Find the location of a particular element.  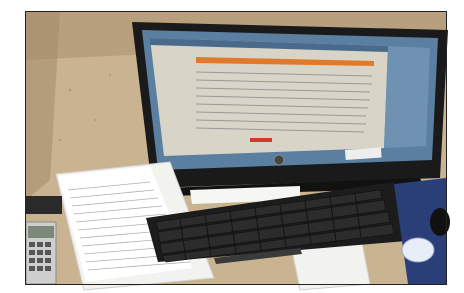

red-status-mark is located at coordinates (261, 140).